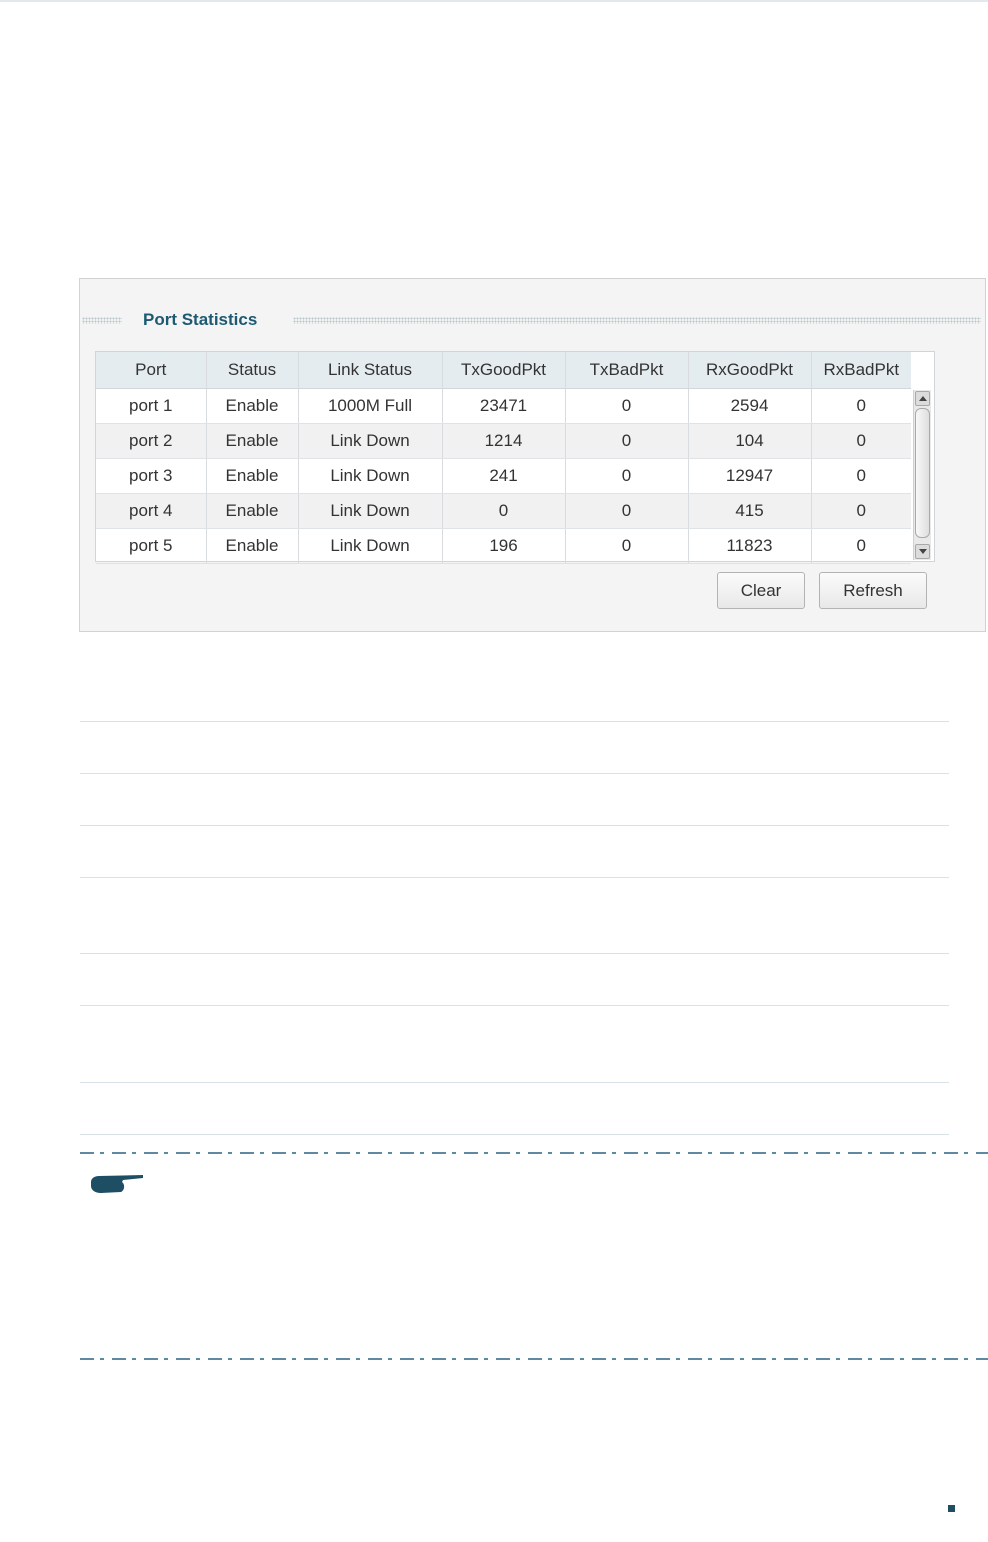  What do you see at coordinates (370, 370) in the screenshot?
I see `column-header-link-status: Link Status` at bounding box center [370, 370].